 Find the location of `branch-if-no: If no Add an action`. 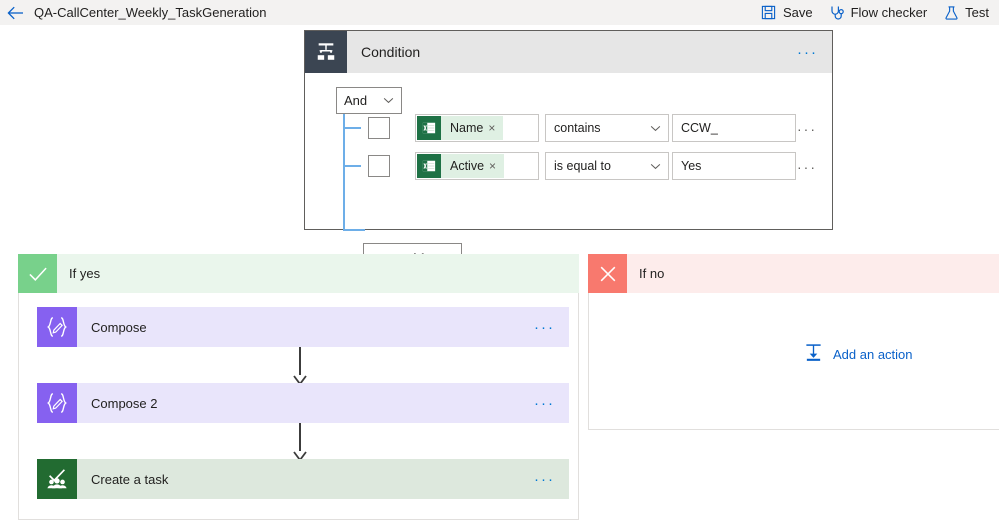

branch-if-no: If no Add an action is located at coordinates (793, 342).